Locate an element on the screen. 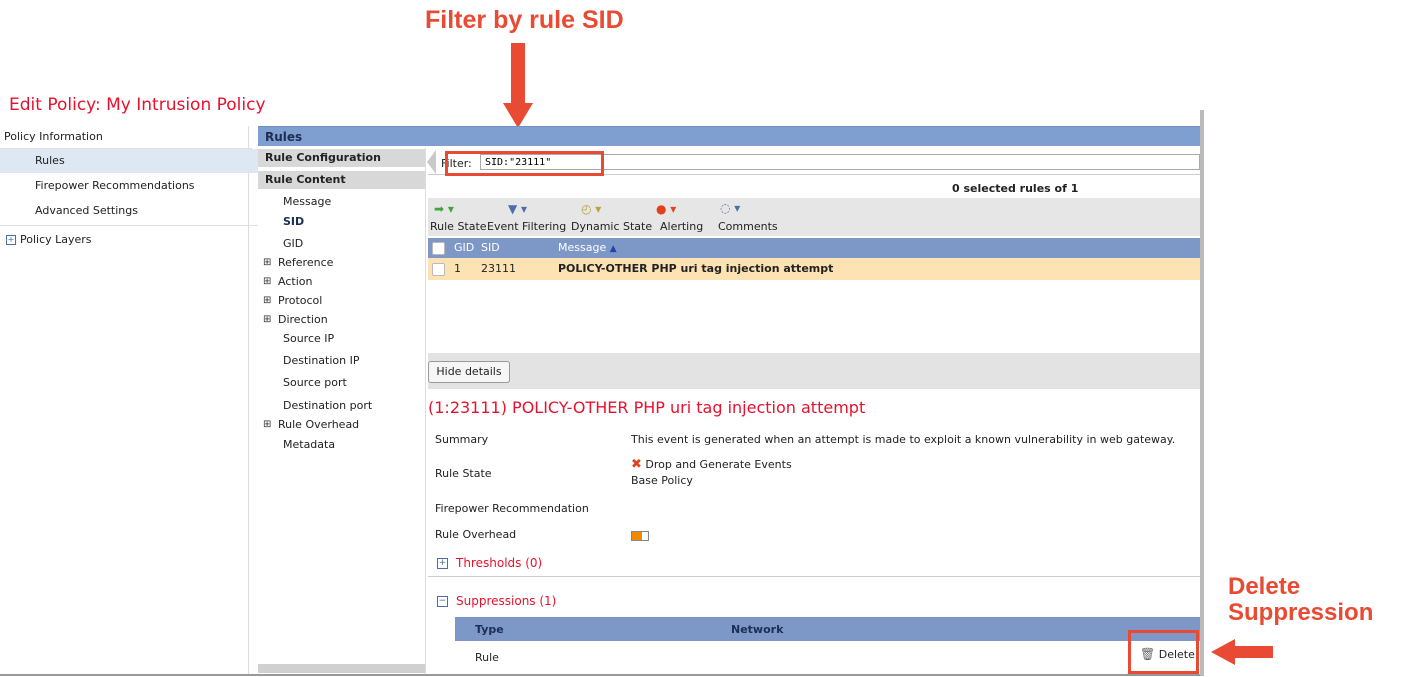 This screenshot has width=1401, height=677. red-x-icon: ✖ is located at coordinates (636, 464).